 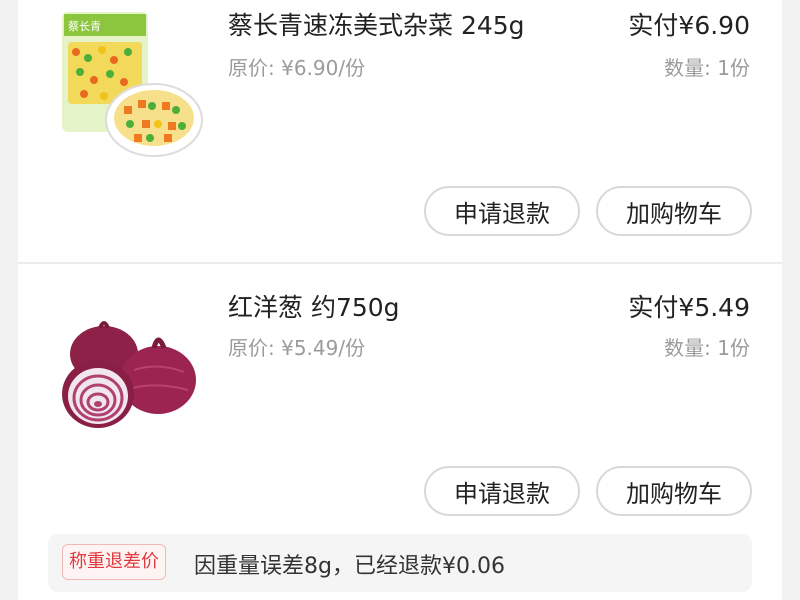 What do you see at coordinates (297, 68) in the screenshot?
I see `original-price: 原价: ¥6.90/份` at bounding box center [297, 68].